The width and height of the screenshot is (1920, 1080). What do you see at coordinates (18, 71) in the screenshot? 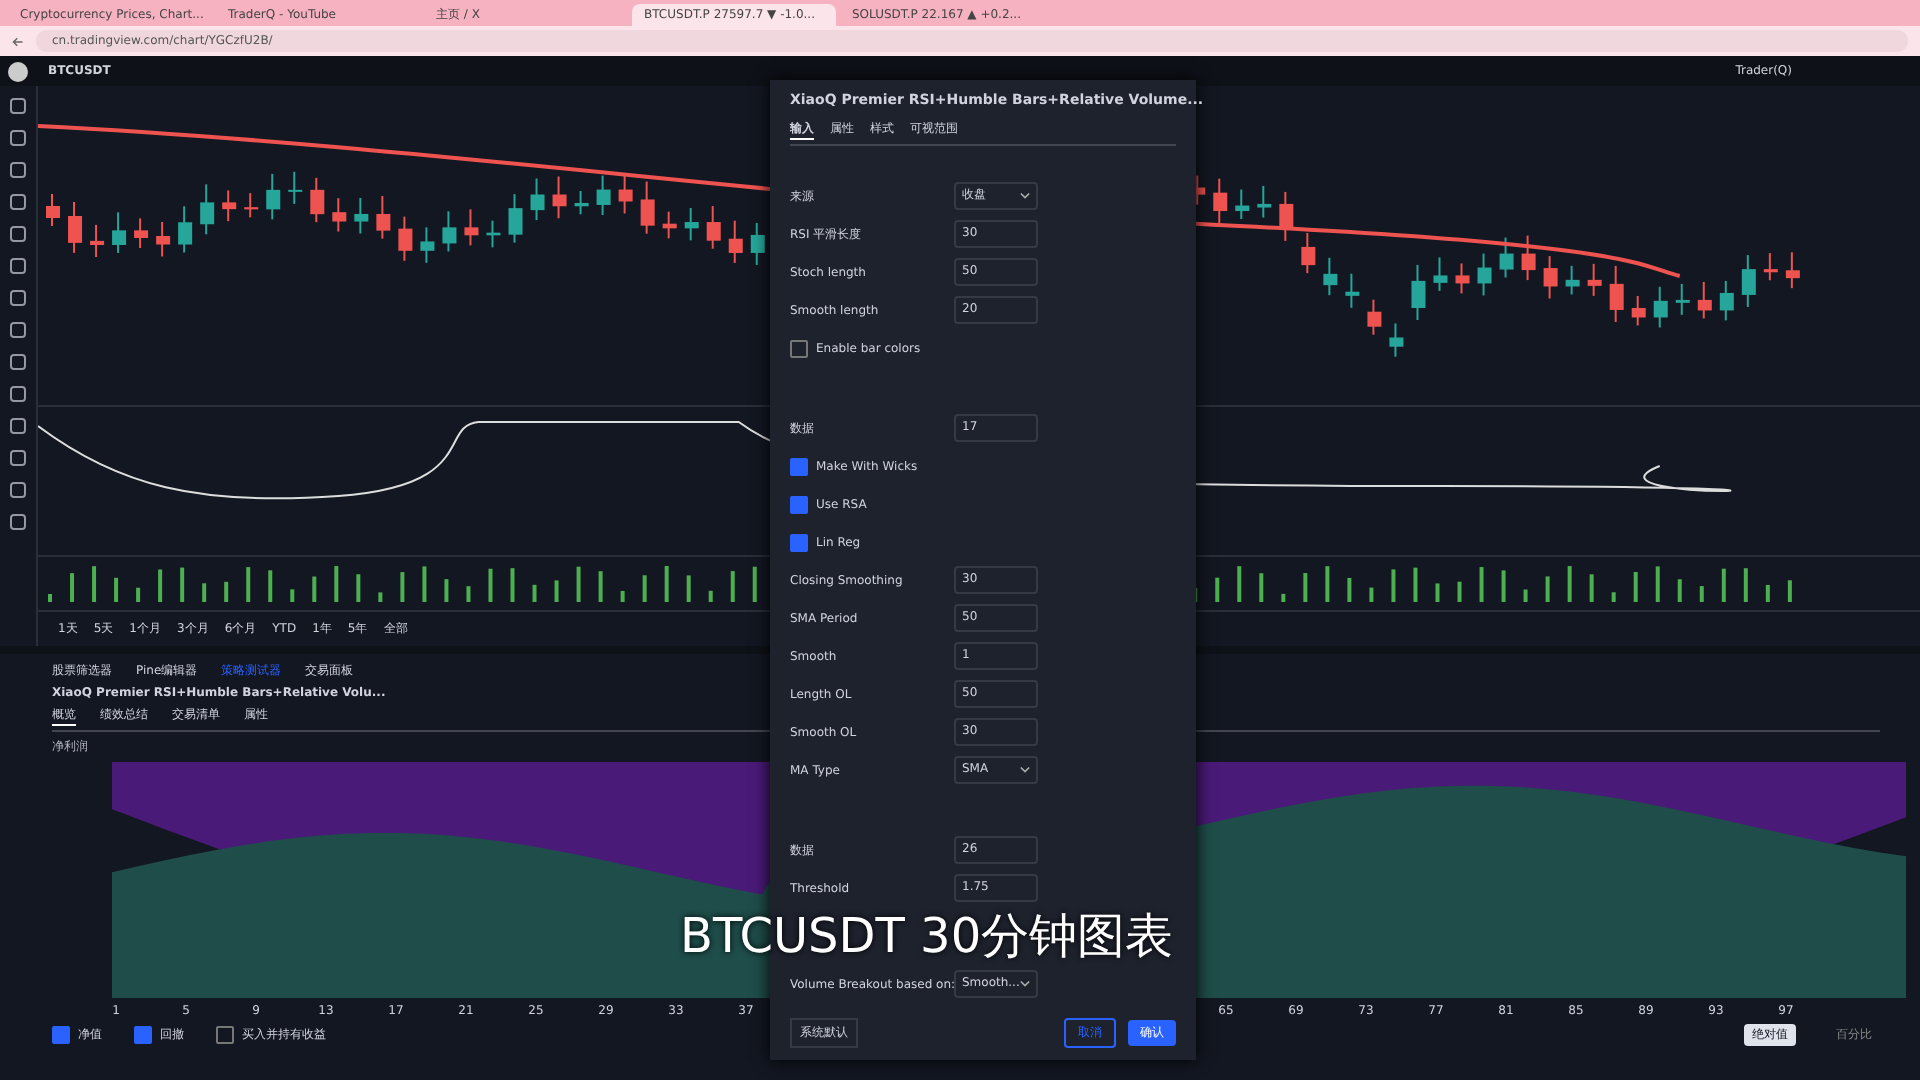
I see `logo-icon` at bounding box center [18, 71].